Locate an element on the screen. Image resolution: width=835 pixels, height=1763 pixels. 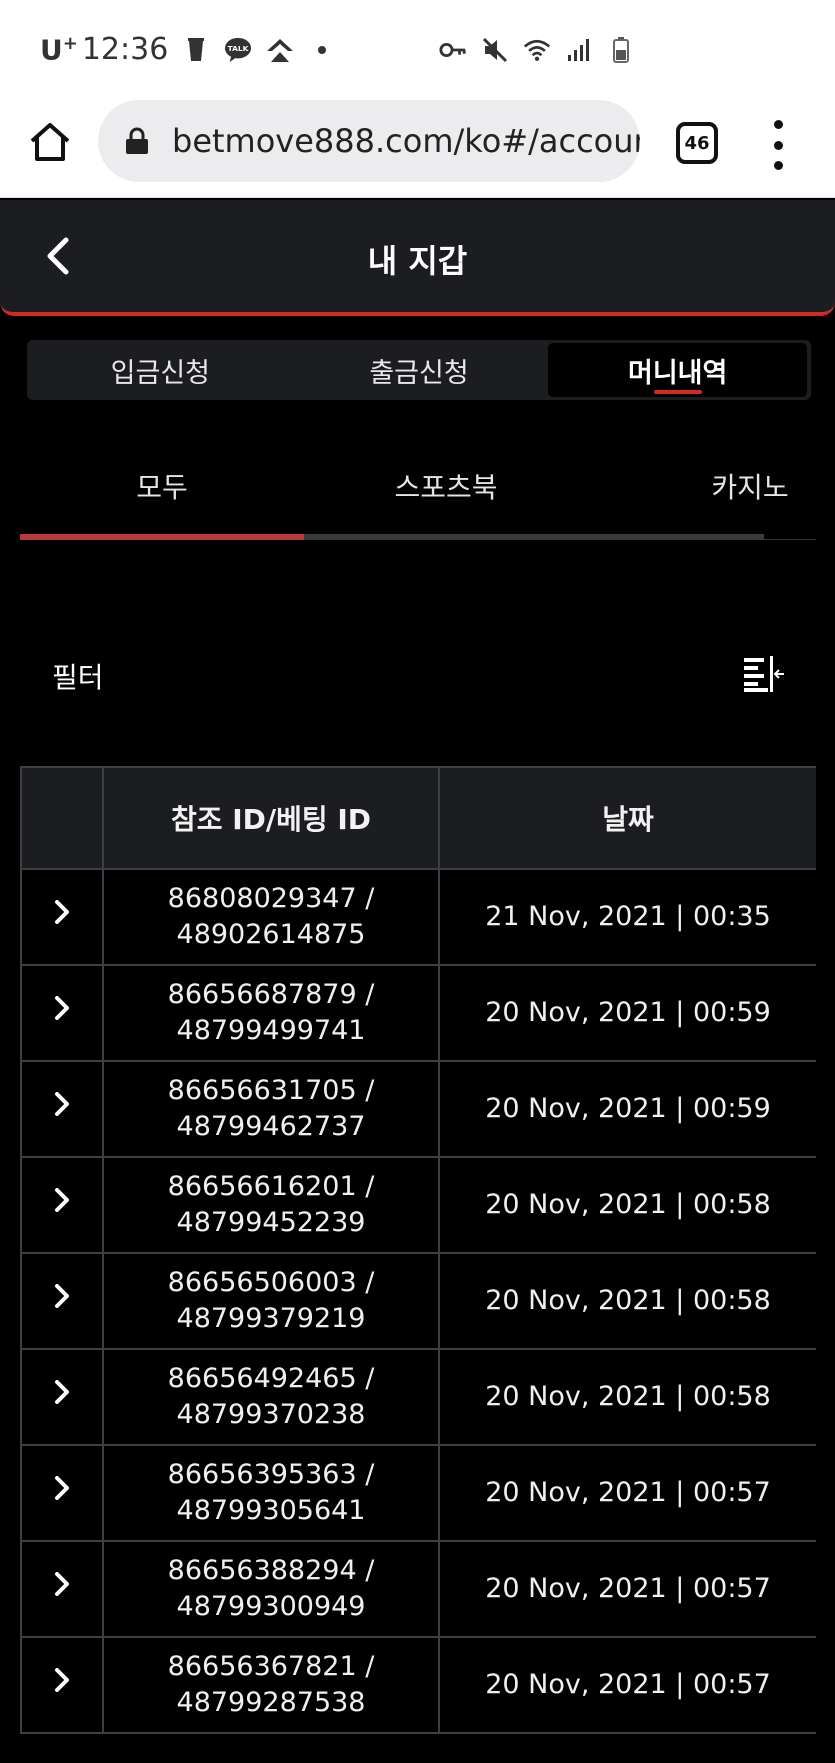
ref-bet-id-cell: 86656631705 / 48799462737 is located at coordinates (271, 1109).